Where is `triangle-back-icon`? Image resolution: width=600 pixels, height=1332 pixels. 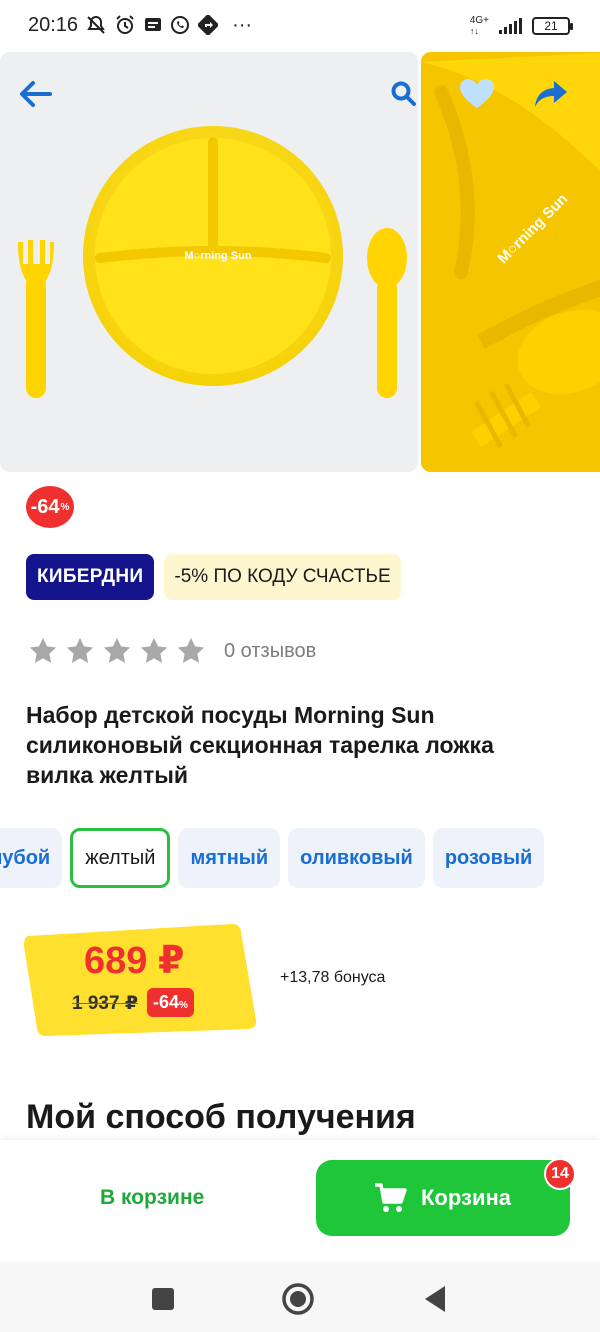 triangle-back-icon is located at coordinates (435, 1299).